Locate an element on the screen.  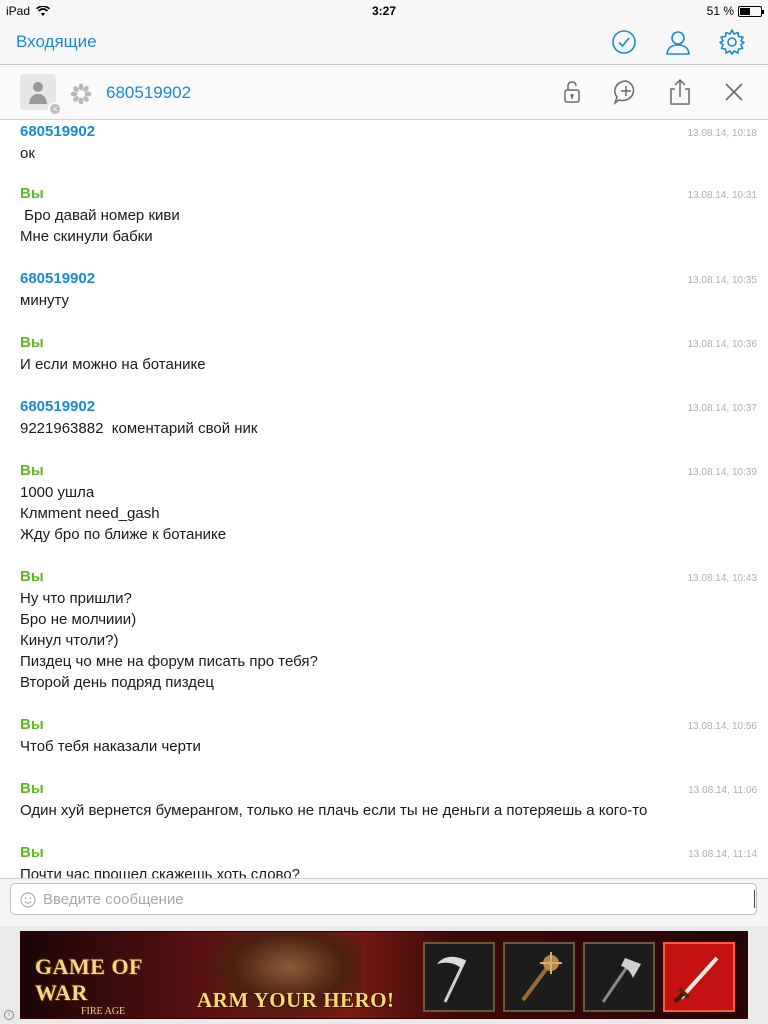
message-timestamp: 13.08.14, 11:14 is located at coordinates (722, 854).